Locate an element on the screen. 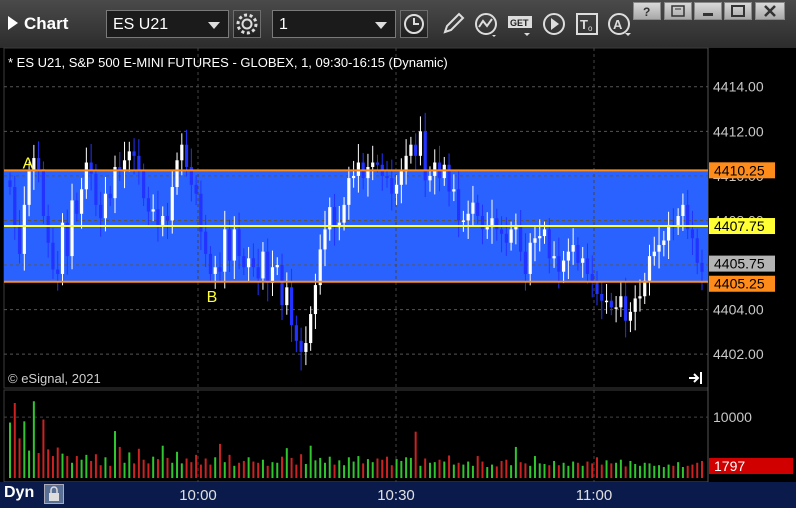 This screenshot has height=508, width=796. svg-text: 4405.75 is located at coordinates (739, 264).